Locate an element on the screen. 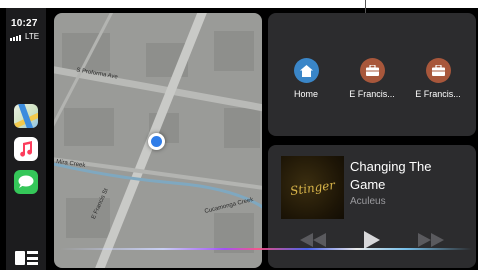  dashboard-toggle-icon is located at coordinates (26, 258).